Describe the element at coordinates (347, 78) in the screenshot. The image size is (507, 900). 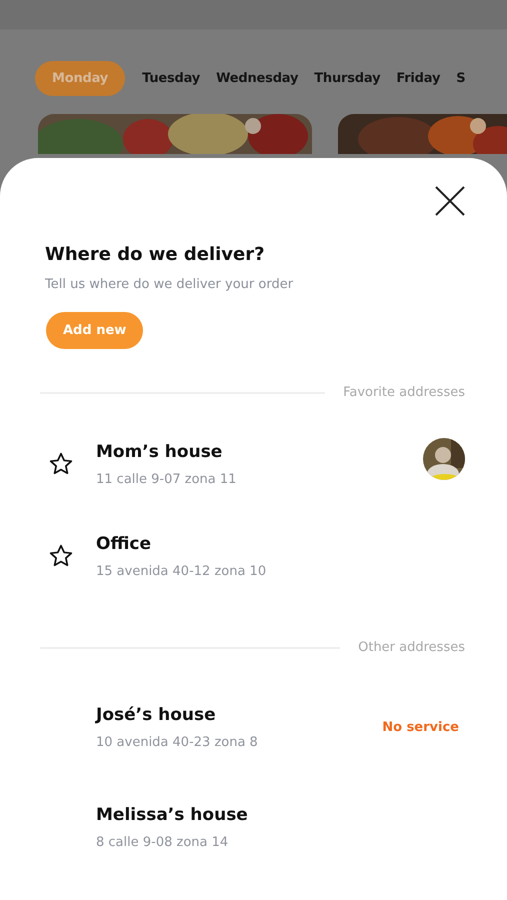
I see `day-tab: Thursday` at that location.